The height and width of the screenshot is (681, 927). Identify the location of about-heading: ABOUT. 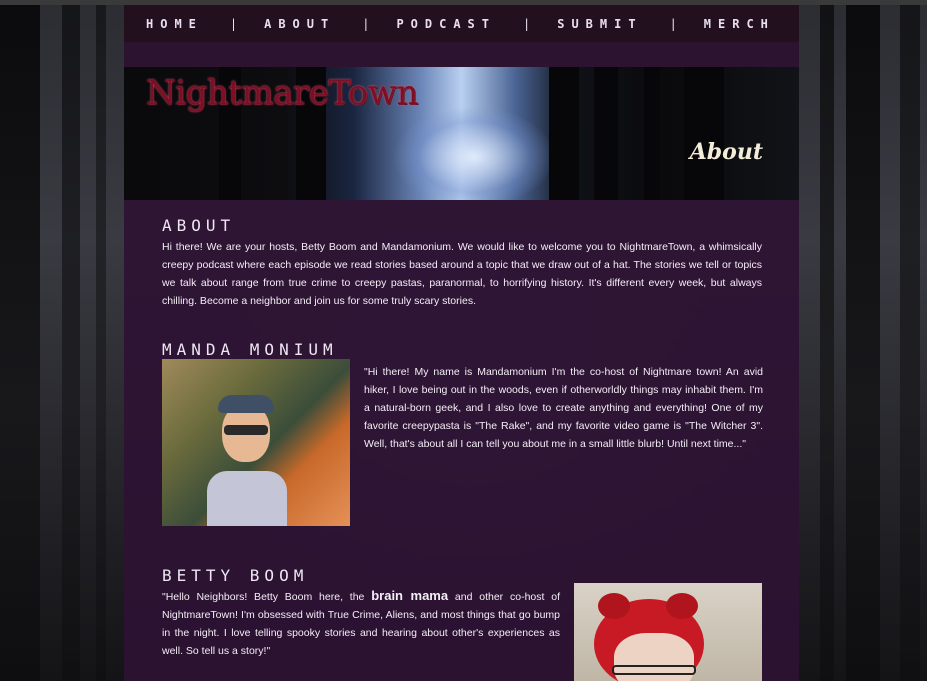
(199, 225).